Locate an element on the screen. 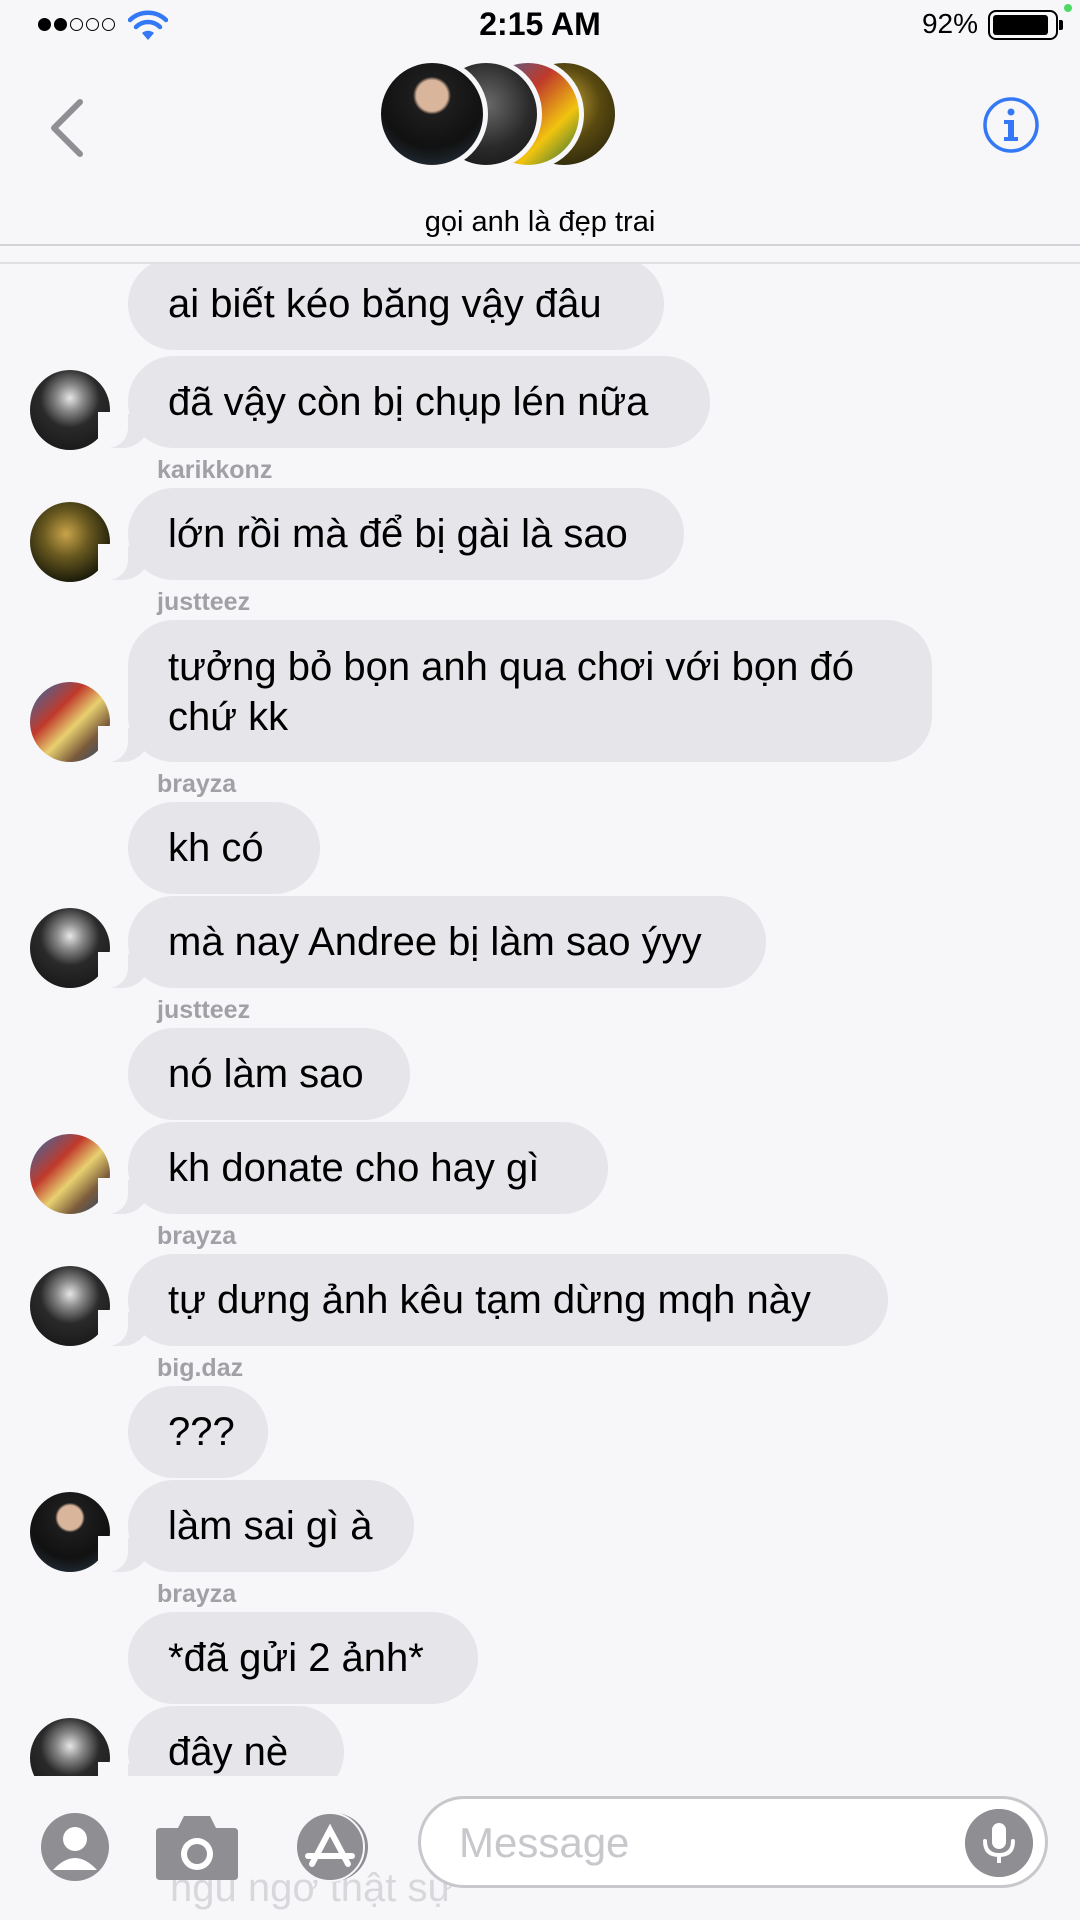 The height and width of the screenshot is (1920, 1080). message-bubble: ??? is located at coordinates (198, 1432).